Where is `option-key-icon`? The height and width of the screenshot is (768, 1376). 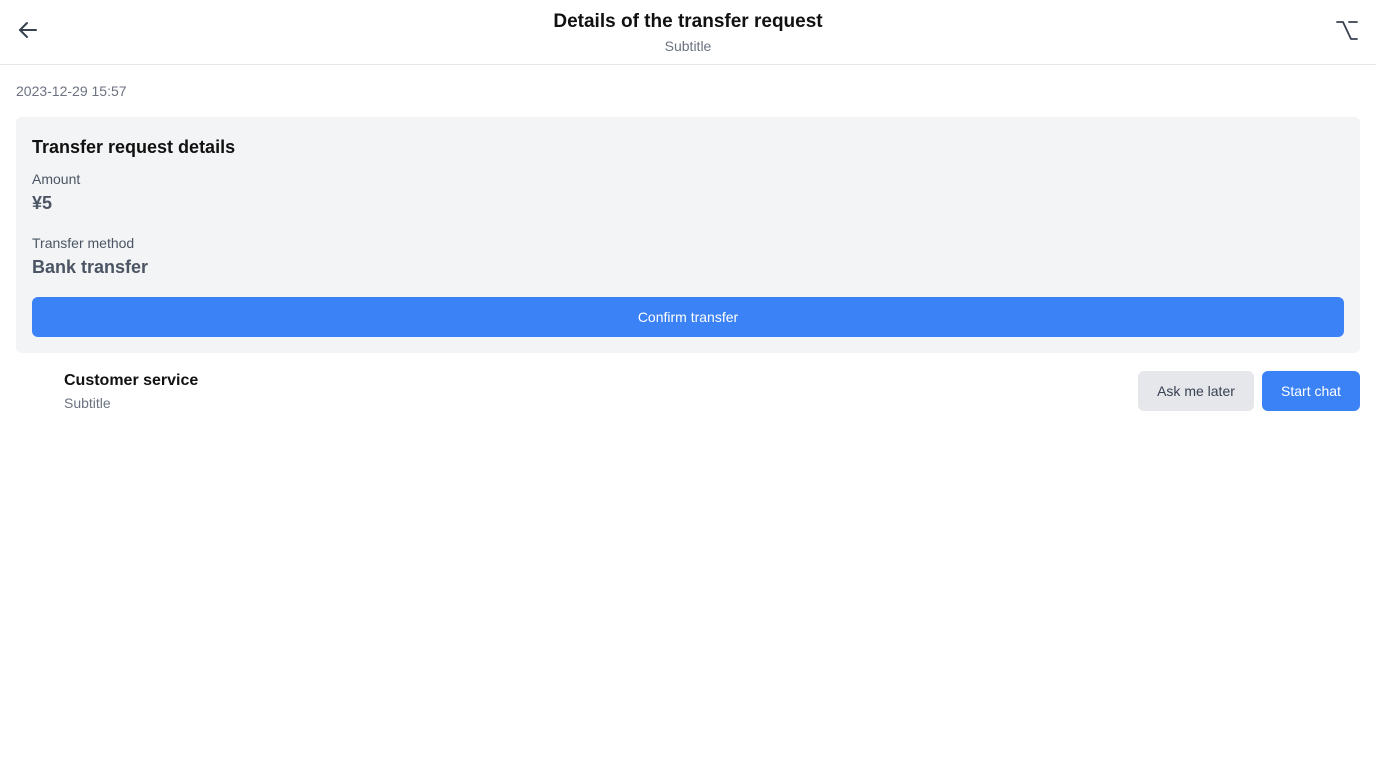
option-key-icon is located at coordinates (1347, 32).